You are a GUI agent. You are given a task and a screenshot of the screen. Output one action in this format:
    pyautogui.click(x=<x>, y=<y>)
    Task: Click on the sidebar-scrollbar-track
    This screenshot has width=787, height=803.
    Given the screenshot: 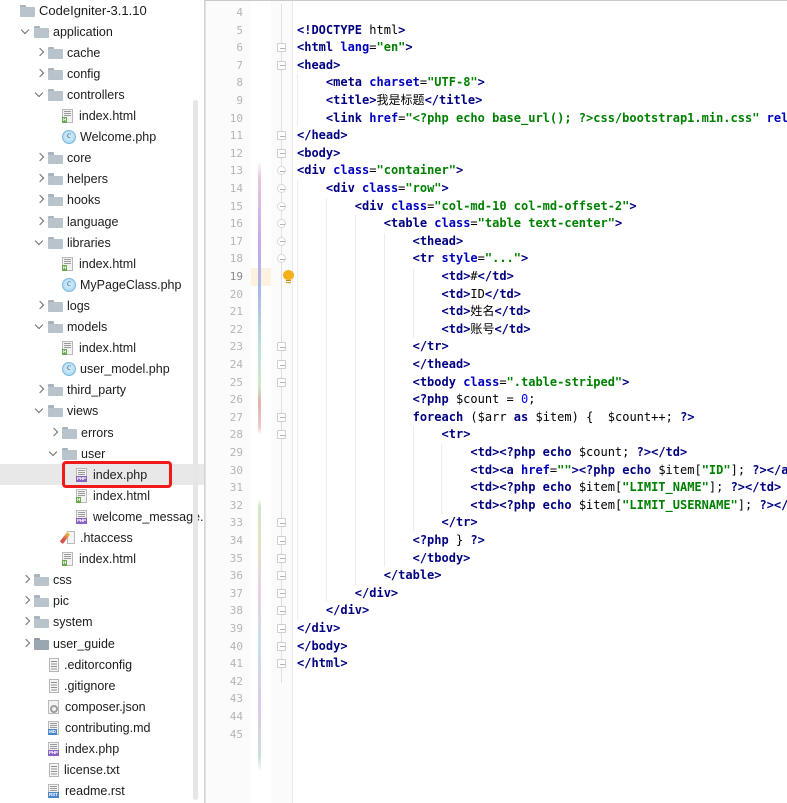 What is the action you would take?
    pyautogui.click(x=197, y=401)
    